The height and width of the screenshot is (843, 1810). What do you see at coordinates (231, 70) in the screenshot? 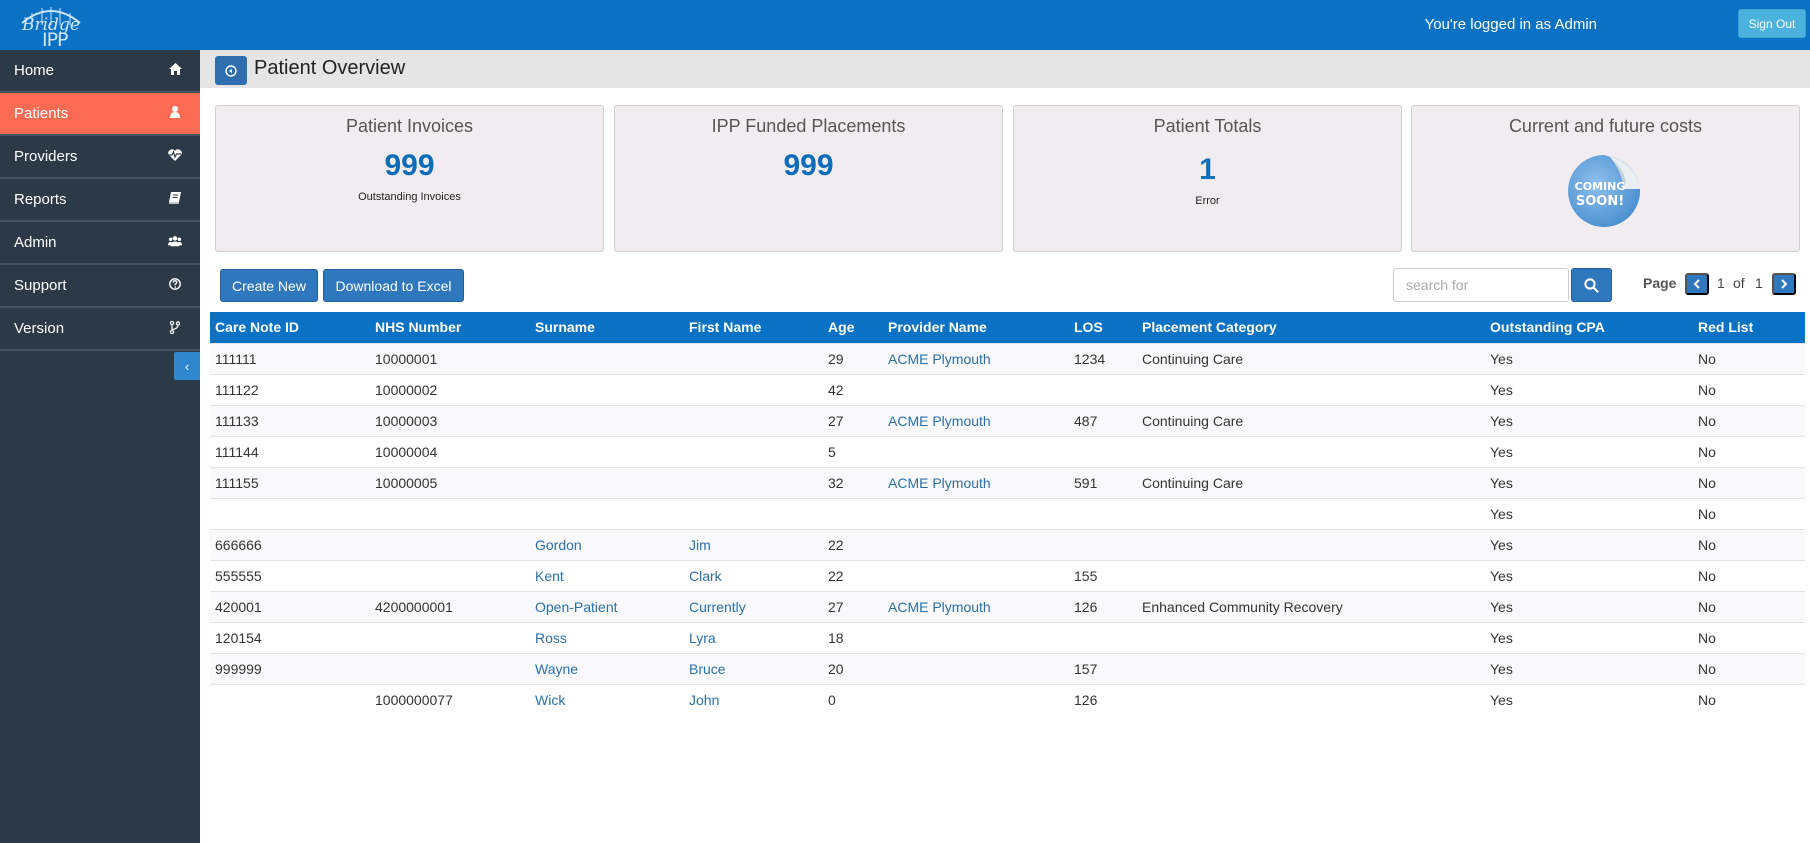
I see `header-toggle-button` at bounding box center [231, 70].